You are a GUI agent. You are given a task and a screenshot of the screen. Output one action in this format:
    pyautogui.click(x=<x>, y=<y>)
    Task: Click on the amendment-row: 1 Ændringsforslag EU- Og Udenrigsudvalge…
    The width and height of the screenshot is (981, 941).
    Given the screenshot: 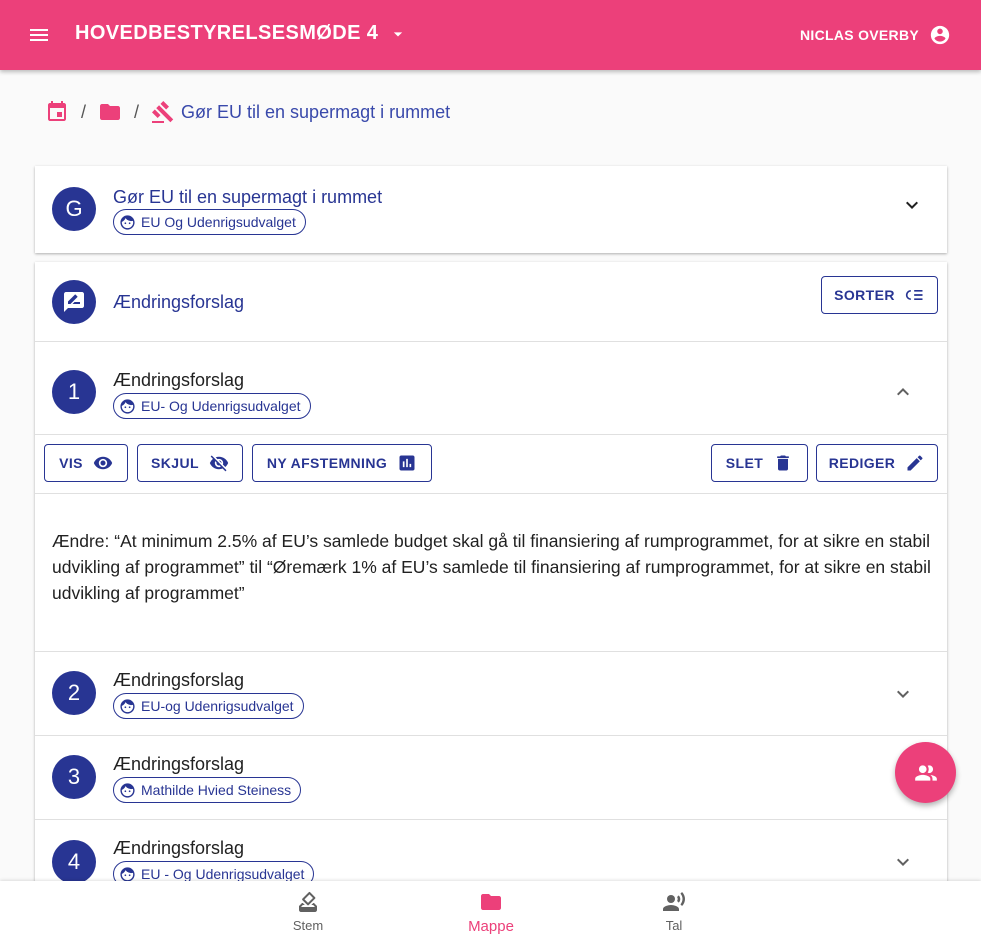 What is the action you would take?
    pyautogui.click(x=491, y=387)
    